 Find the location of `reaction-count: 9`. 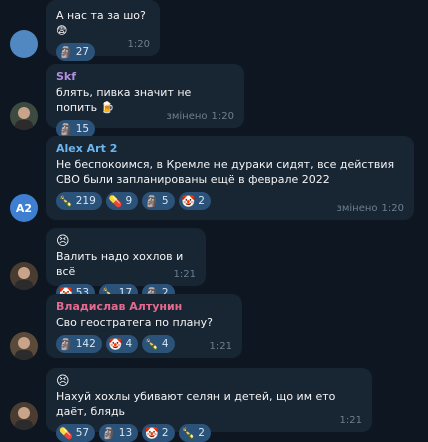

reaction-count: 9 is located at coordinates (129, 201).